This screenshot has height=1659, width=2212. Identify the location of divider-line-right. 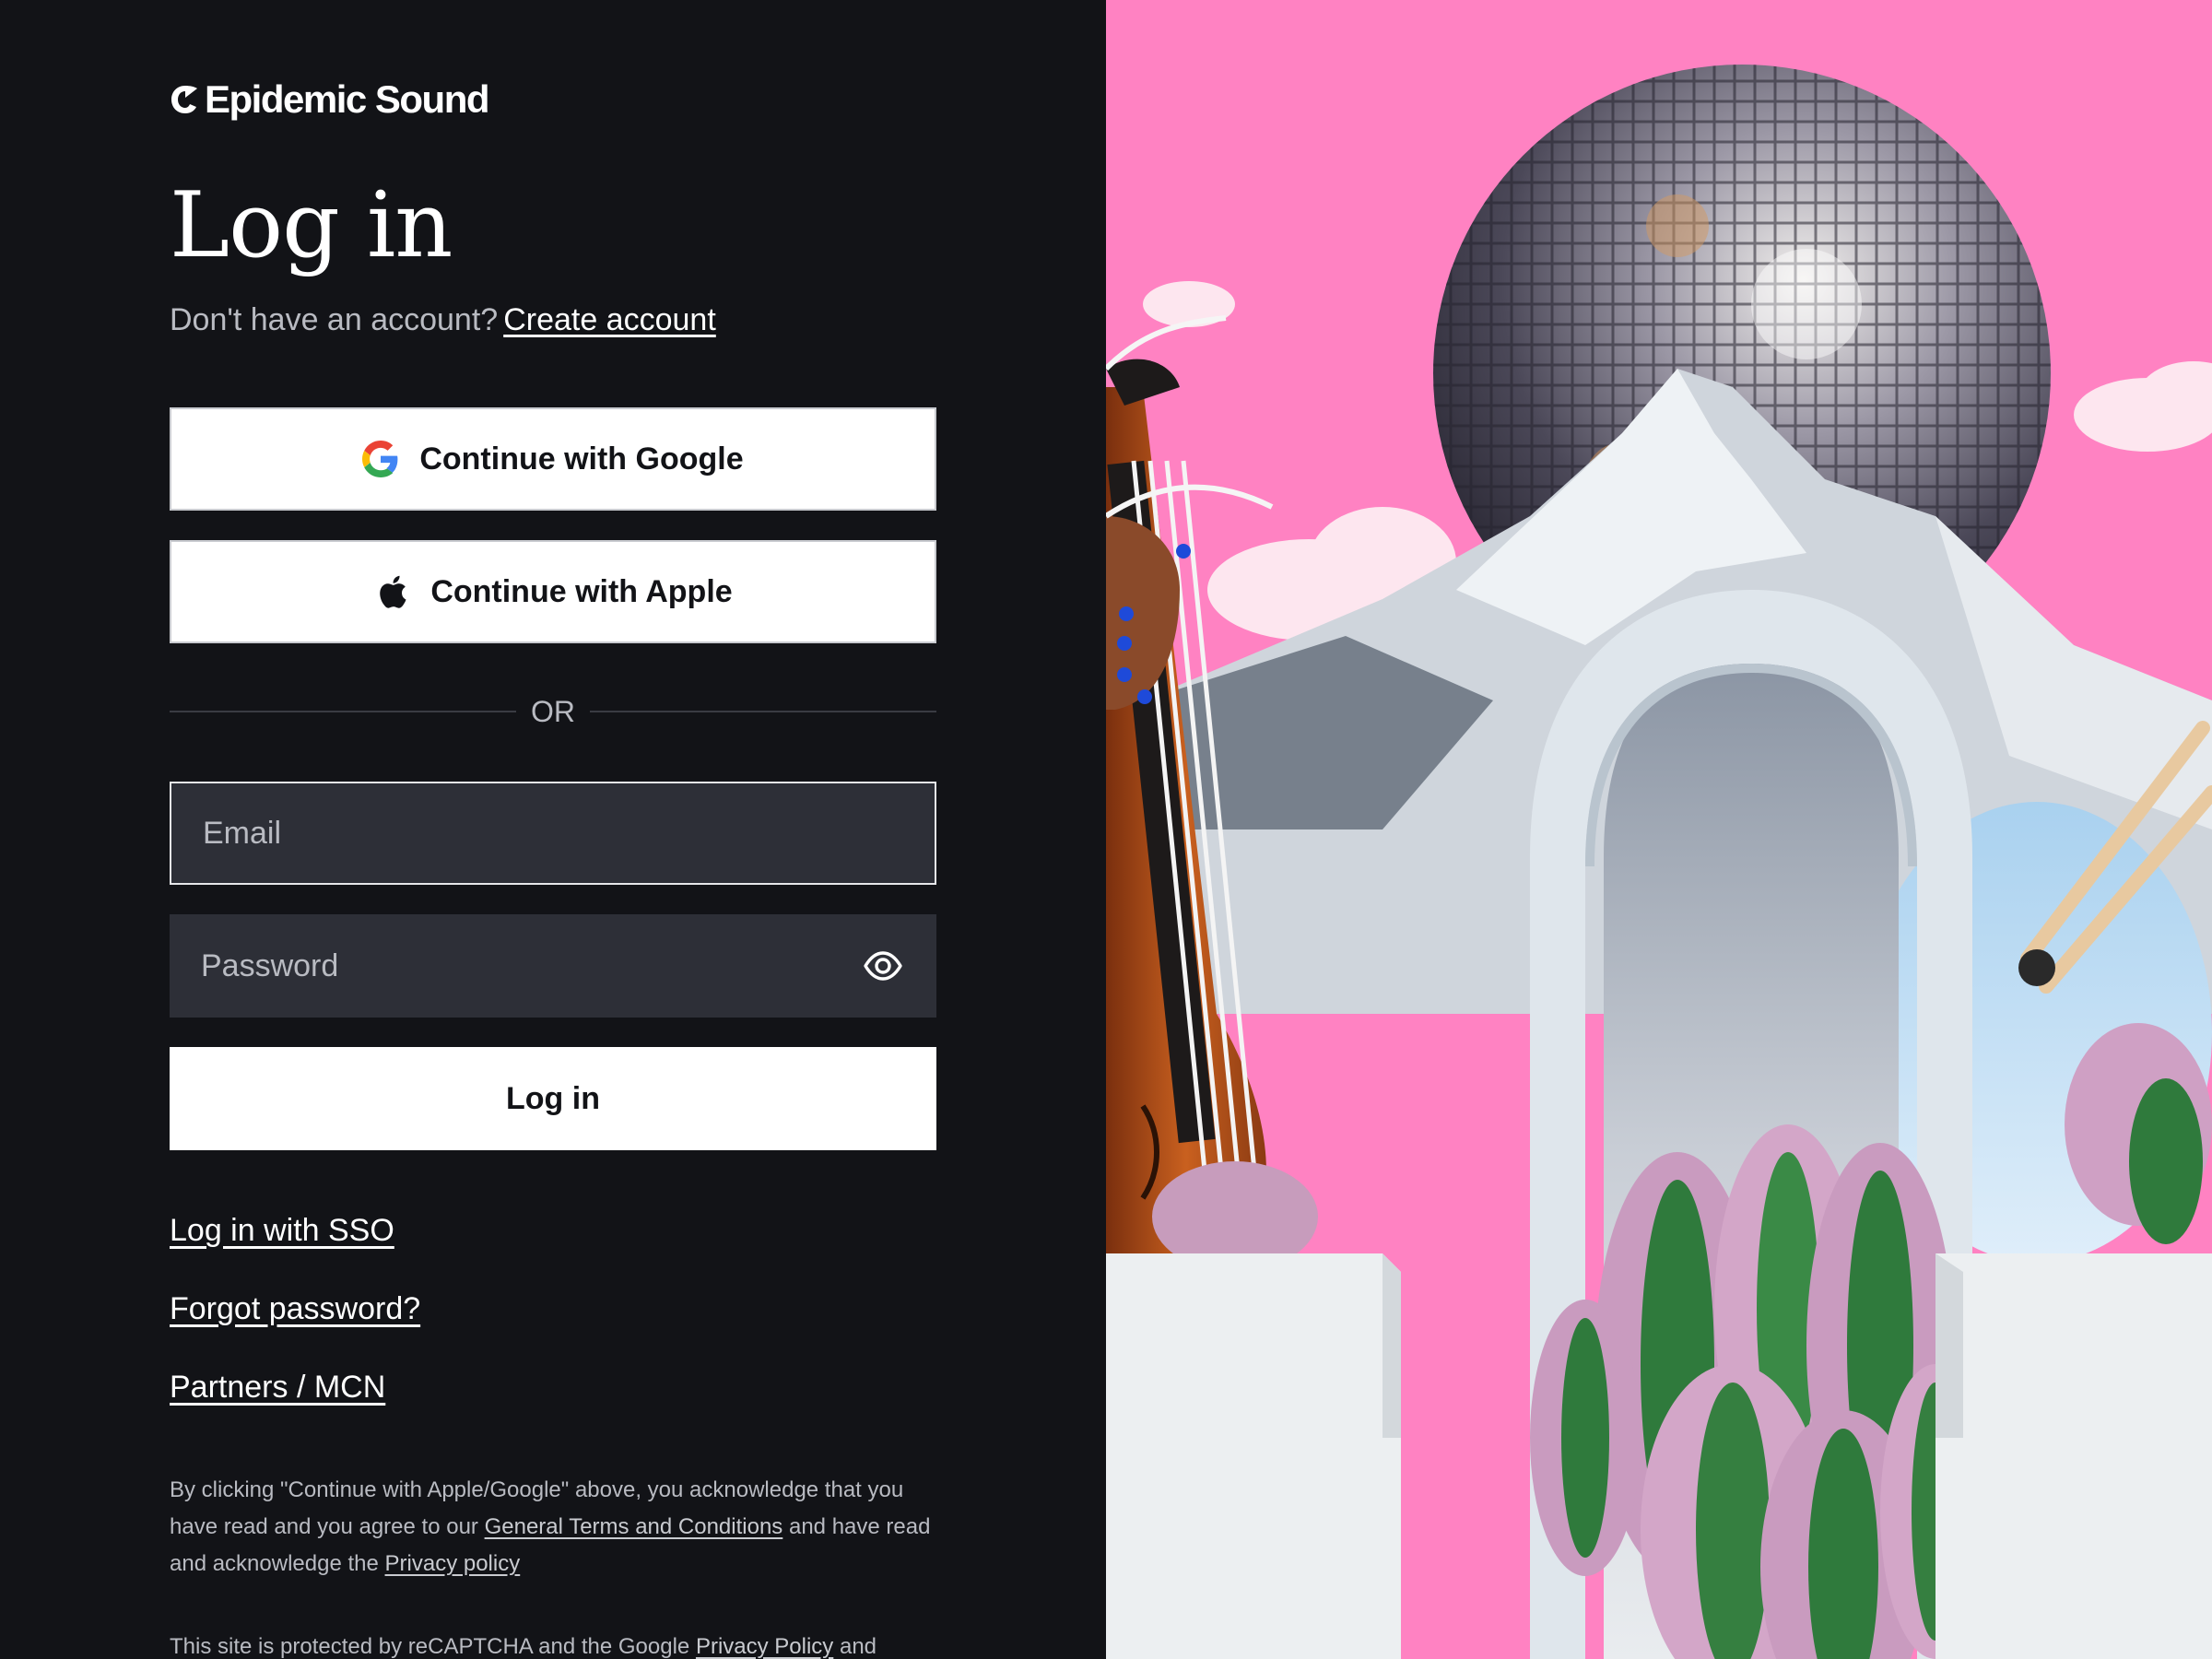
(763, 711).